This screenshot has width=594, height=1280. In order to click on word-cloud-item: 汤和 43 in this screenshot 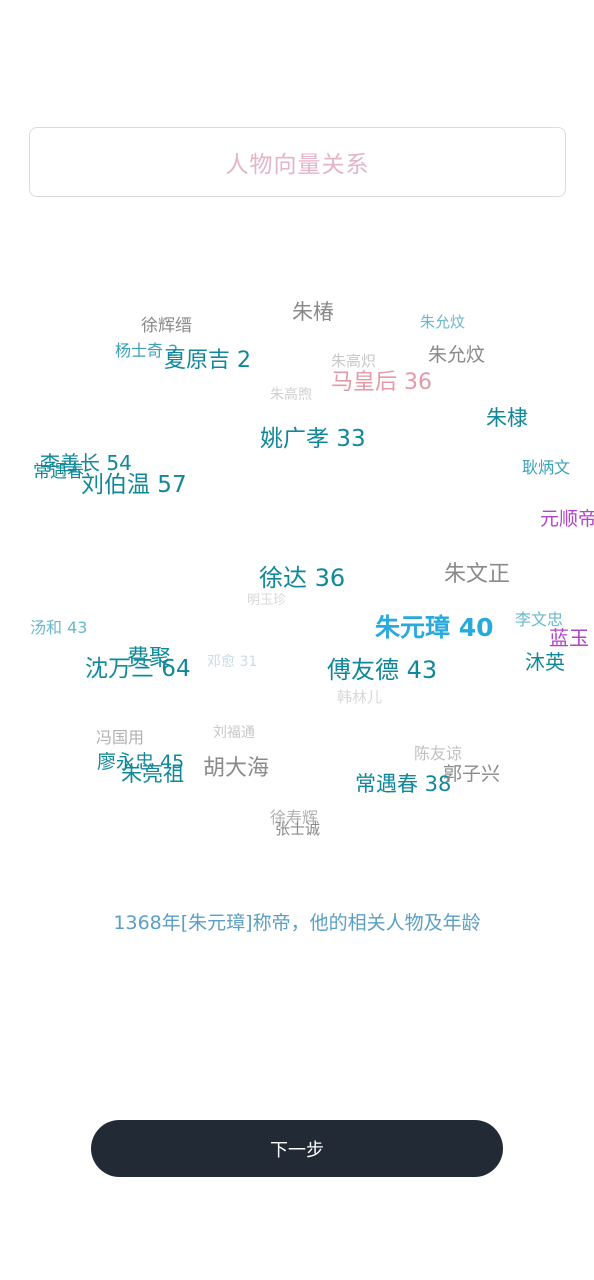, I will do `click(58, 628)`.